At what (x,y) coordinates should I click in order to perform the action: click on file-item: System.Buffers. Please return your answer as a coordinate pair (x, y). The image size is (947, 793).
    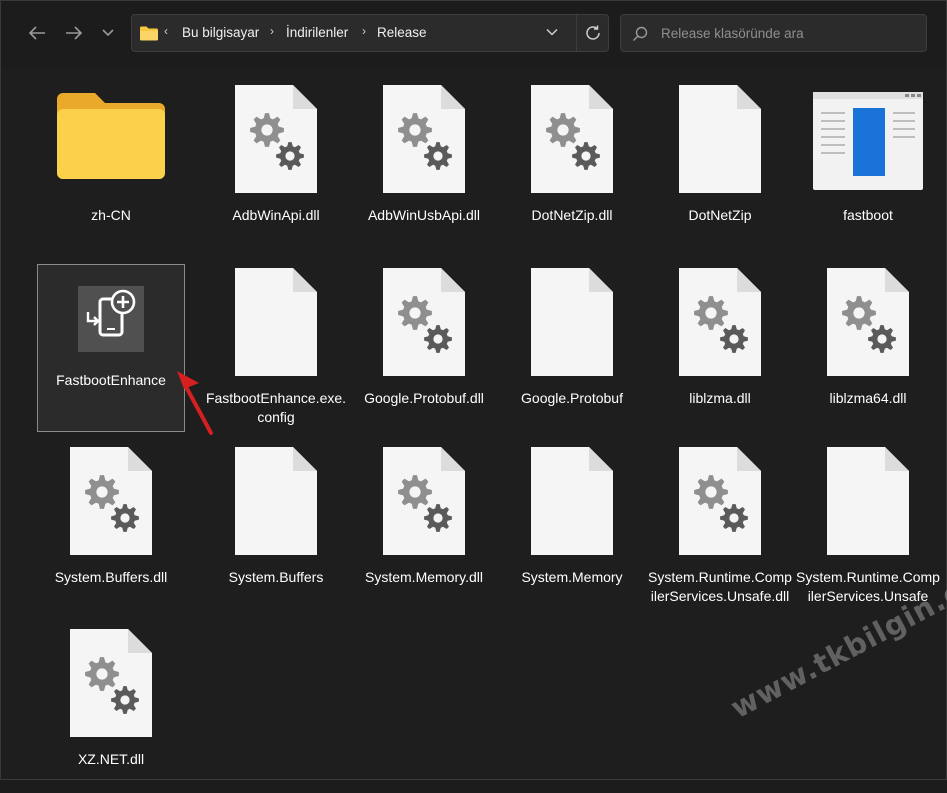
    Looking at the image, I should click on (276, 527).